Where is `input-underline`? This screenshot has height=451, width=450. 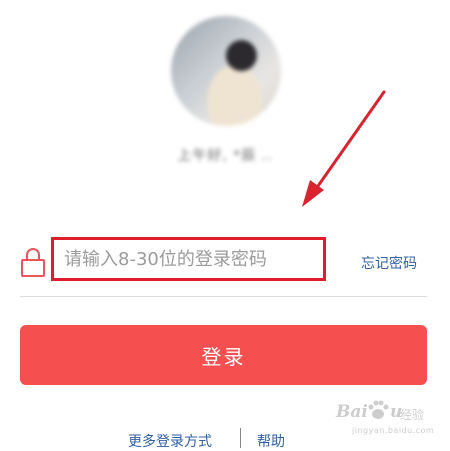 input-underline is located at coordinates (223, 296).